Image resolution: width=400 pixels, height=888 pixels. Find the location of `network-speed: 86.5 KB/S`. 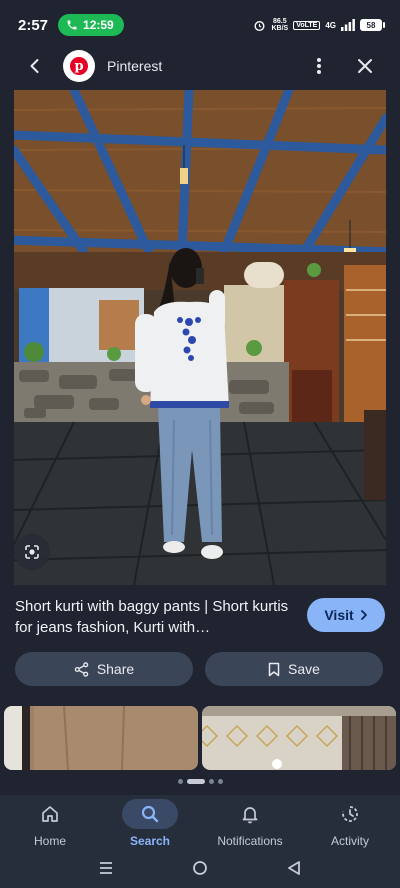

network-speed: 86.5 KB/S is located at coordinates (279, 25).